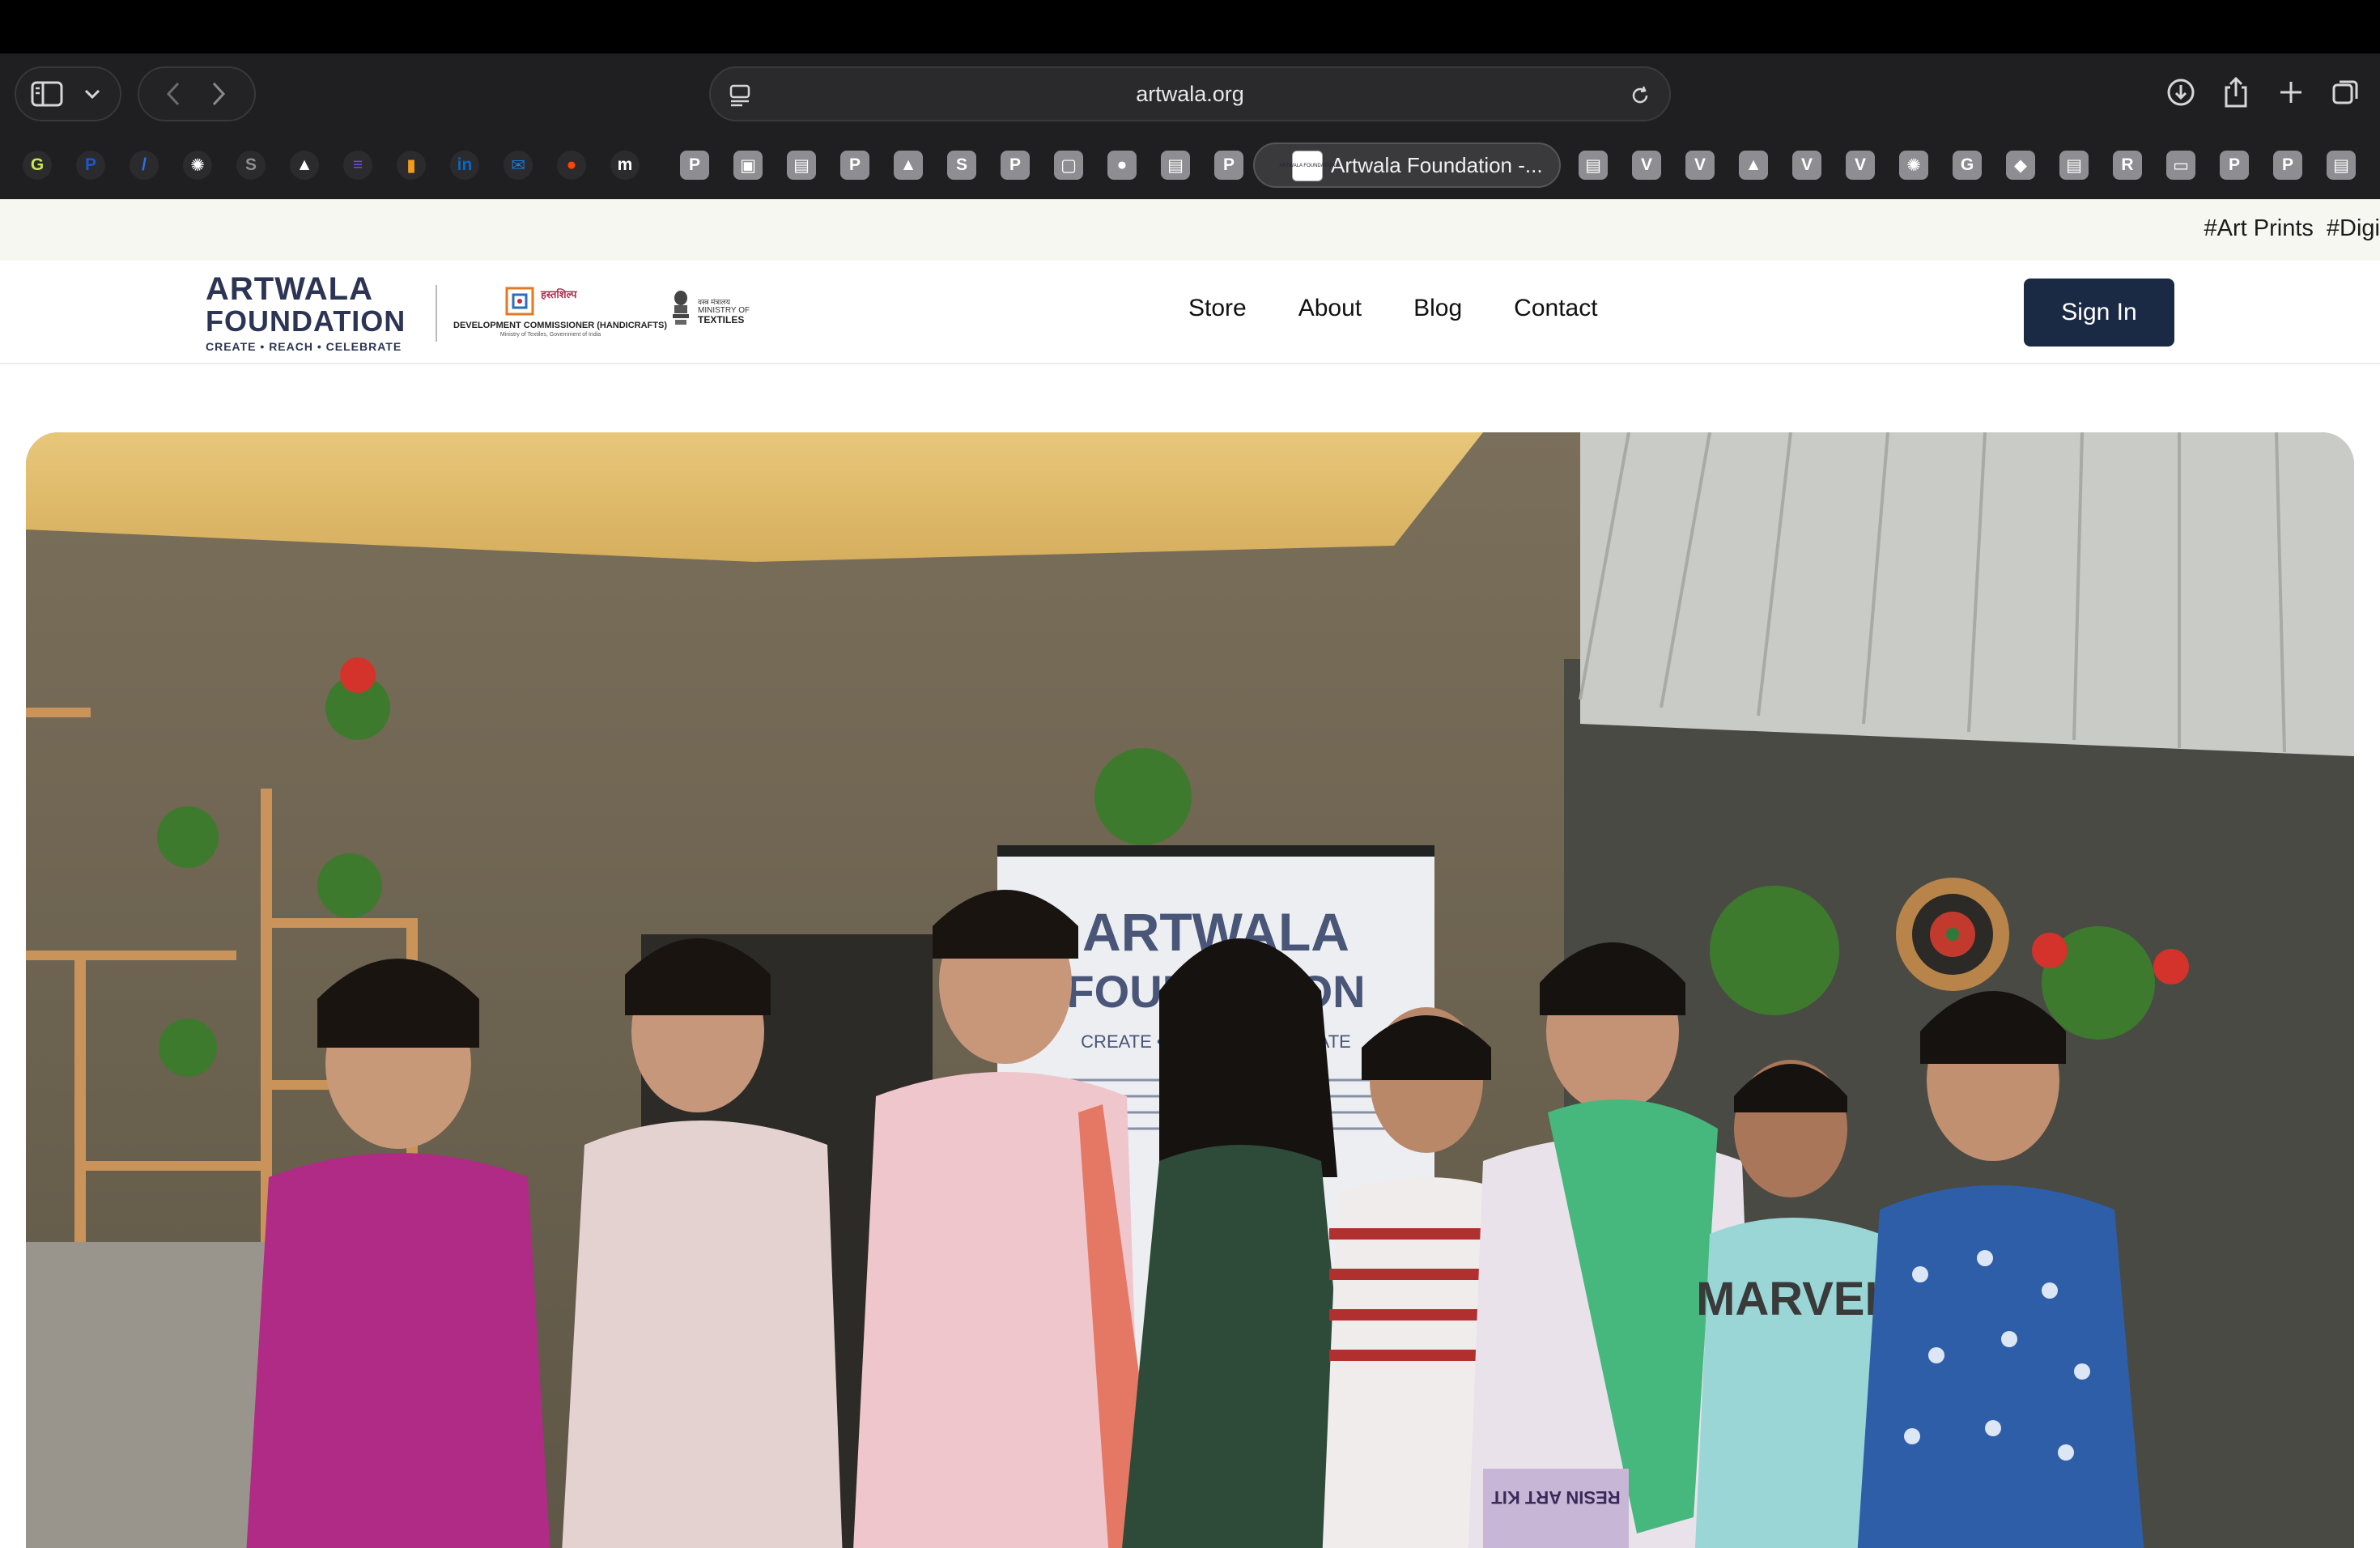  What do you see at coordinates (1190, 230) in the screenshot?
I see `hashtag-marquee: #Art Prints #Digi` at bounding box center [1190, 230].